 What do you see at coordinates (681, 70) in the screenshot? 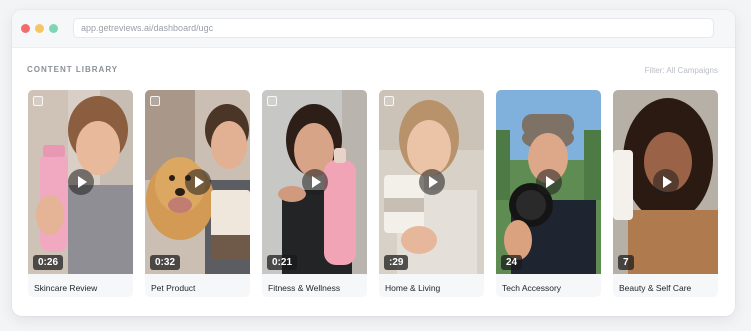
I see `campaign-filter: Filter: All Campaigns` at bounding box center [681, 70].